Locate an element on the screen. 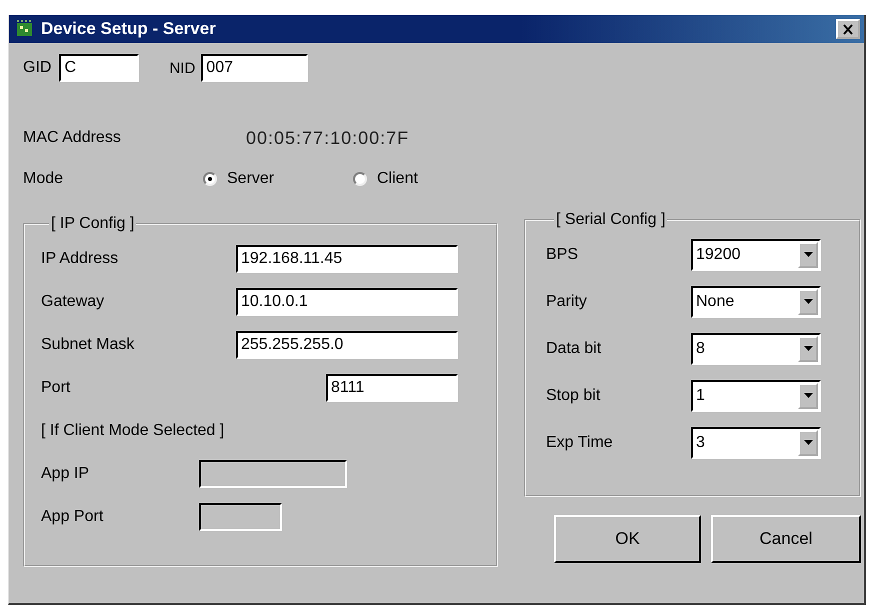 The image size is (869, 613). field-label: NID is located at coordinates (182, 68).